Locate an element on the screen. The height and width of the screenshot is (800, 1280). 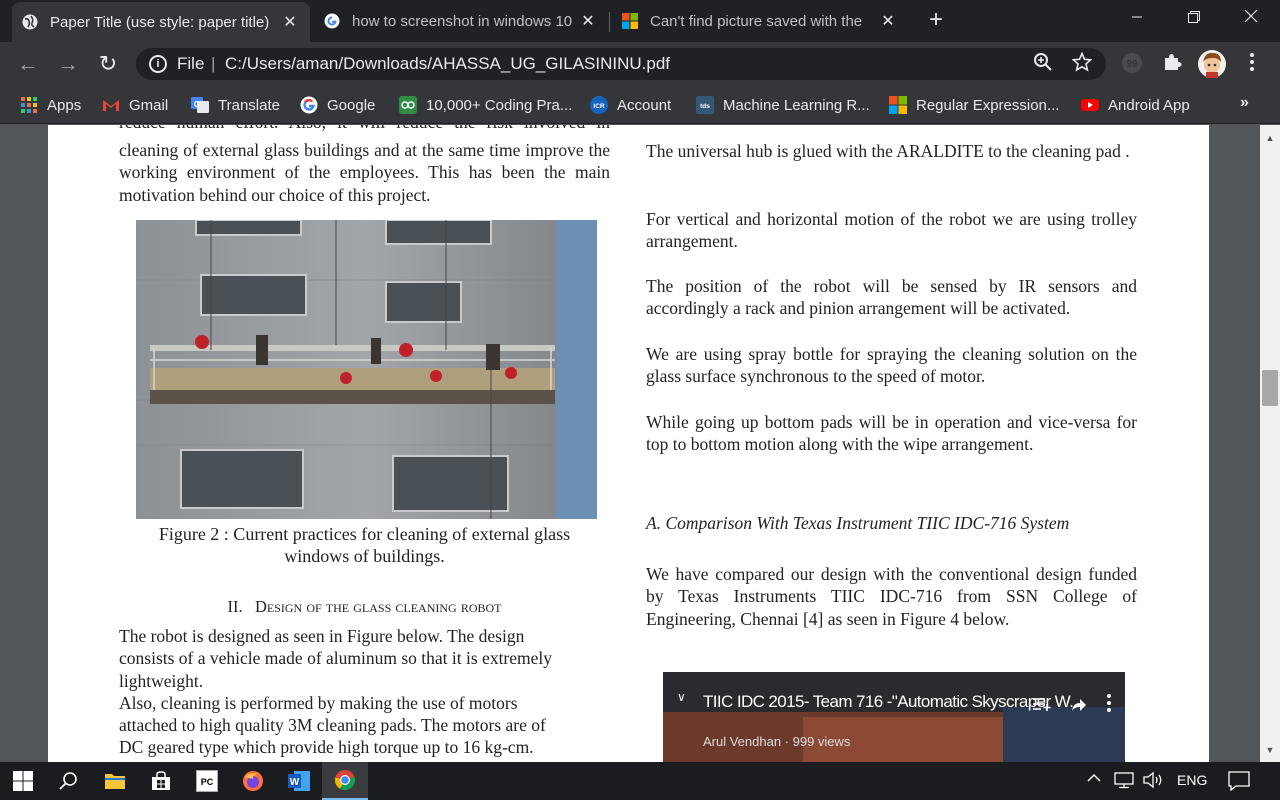
reload-button: ↻ is located at coordinates (108, 64).